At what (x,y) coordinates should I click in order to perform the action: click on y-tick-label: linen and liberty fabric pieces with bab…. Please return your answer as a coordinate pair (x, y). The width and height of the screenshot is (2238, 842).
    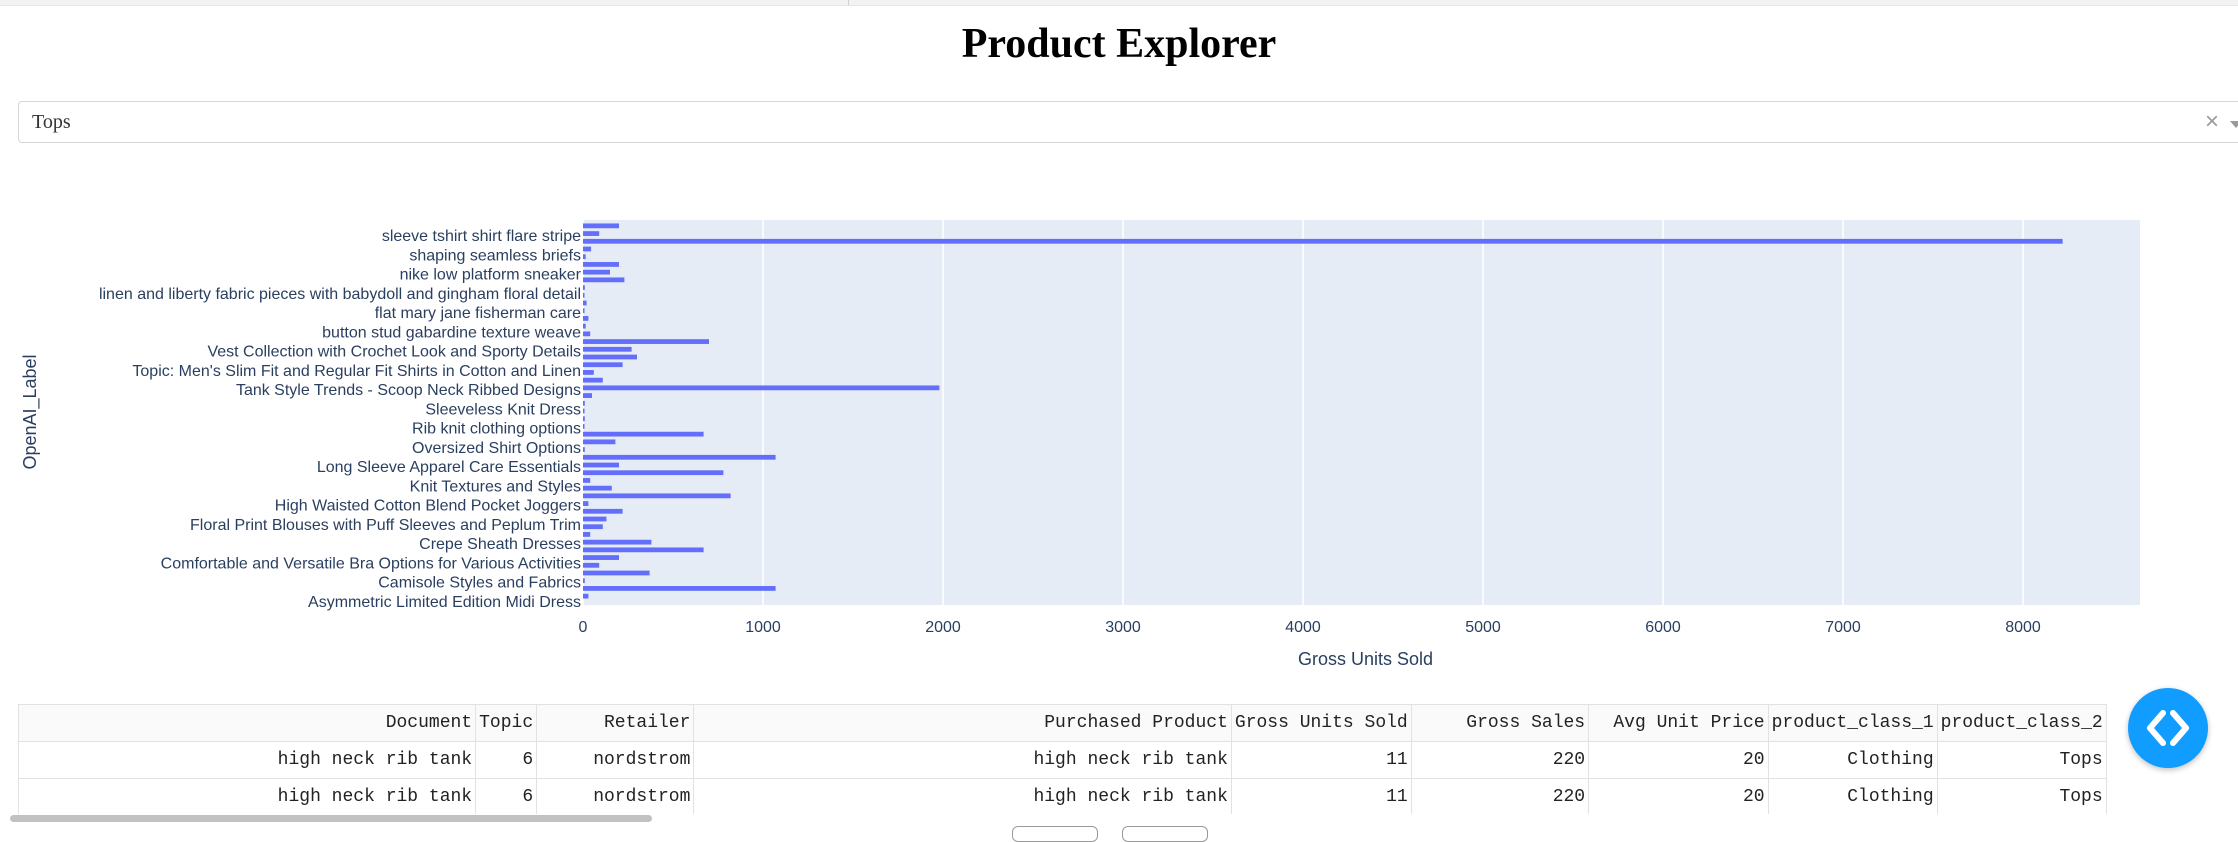
    Looking at the image, I should click on (340, 294).